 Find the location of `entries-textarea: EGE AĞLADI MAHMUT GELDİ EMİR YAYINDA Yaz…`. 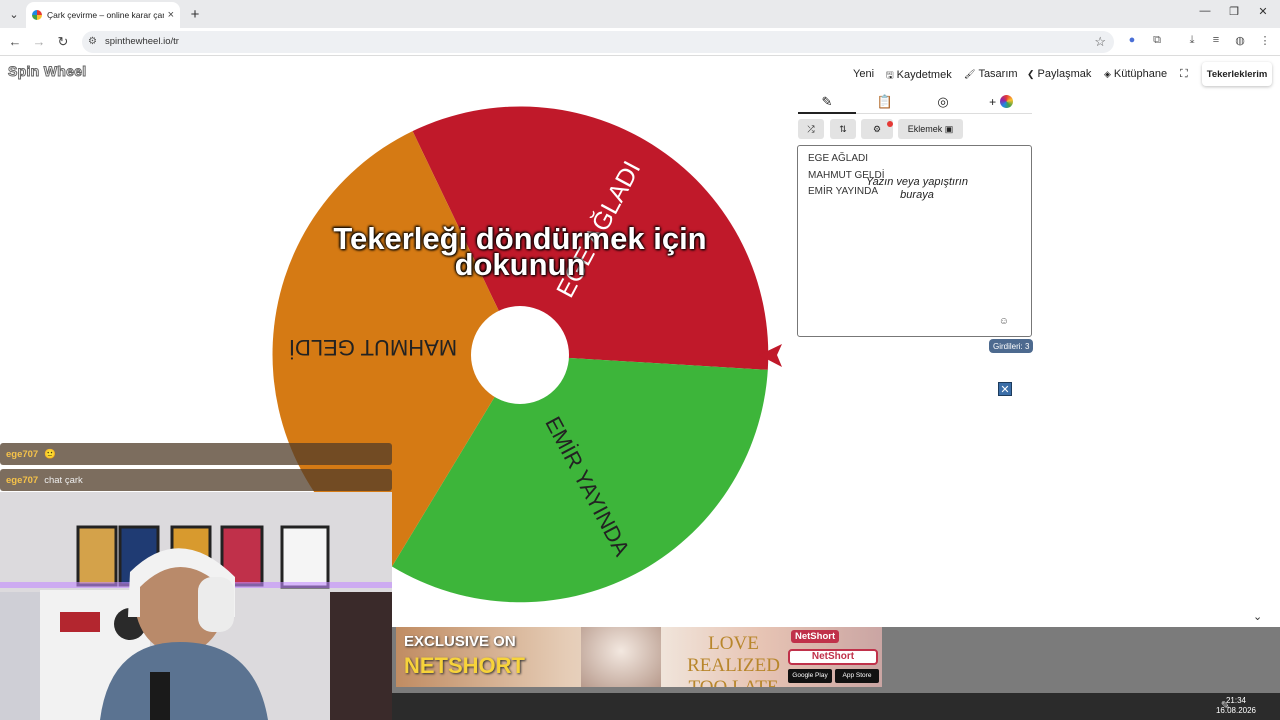

entries-textarea: EGE AĞLADI MAHMUT GELDİ EMİR YAYINDA Yaz… is located at coordinates (914, 241).